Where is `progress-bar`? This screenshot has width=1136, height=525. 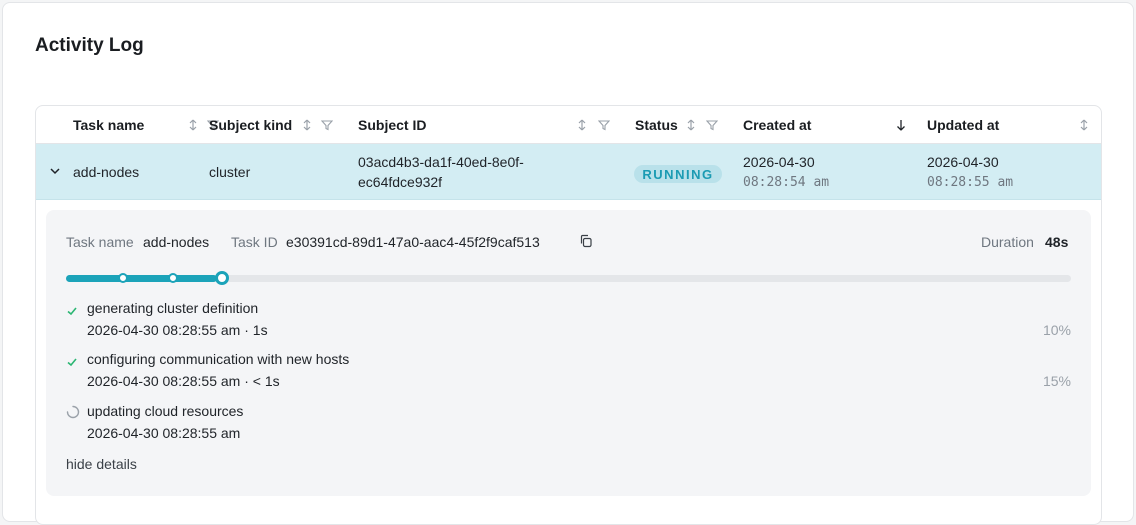 progress-bar is located at coordinates (568, 278).